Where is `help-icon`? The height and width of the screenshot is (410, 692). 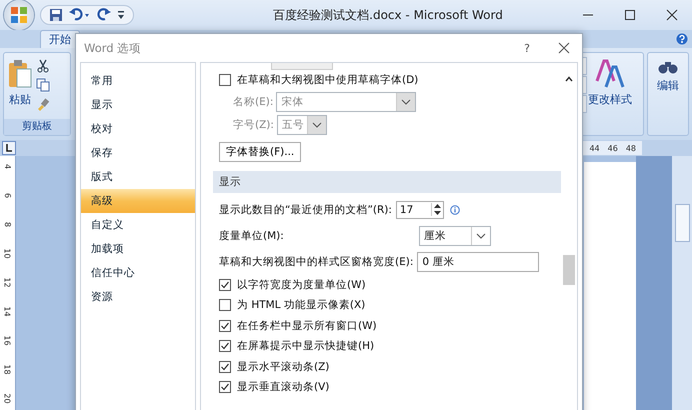
help-icon is located at coordinates (682, 39).